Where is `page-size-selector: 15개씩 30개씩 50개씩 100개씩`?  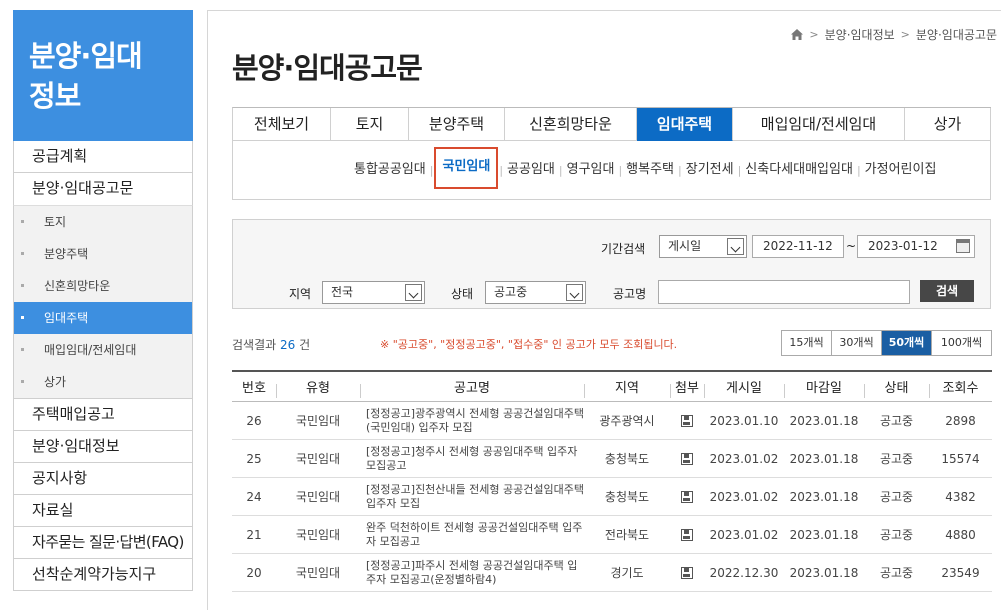
page-size-selector: 15개씩 30개씩 50개씩 100개씩 is located at coordinates (886, 343).